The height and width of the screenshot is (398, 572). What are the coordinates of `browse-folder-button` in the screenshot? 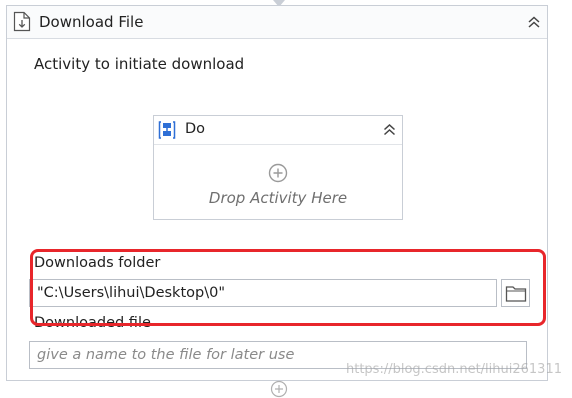 It's located at (515, 293).